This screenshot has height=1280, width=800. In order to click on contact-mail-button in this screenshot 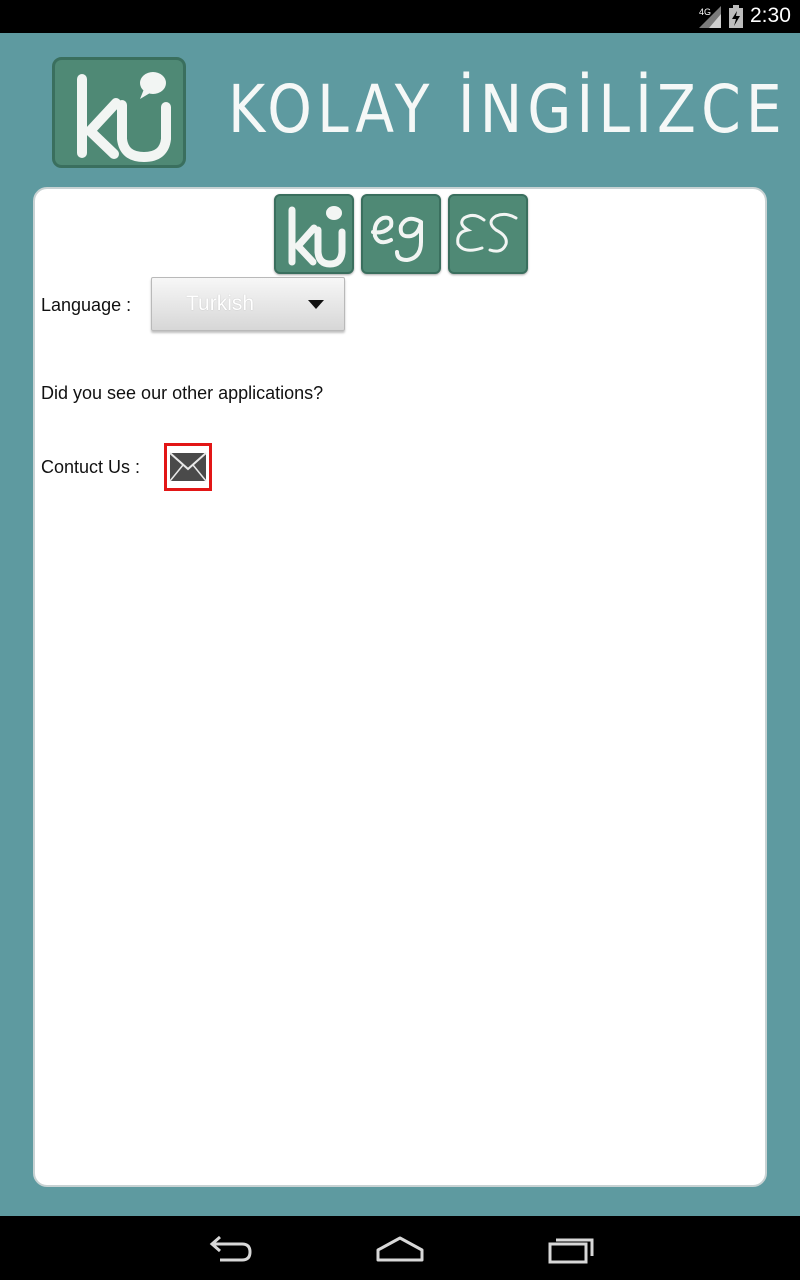, I will do `click(188, 467)`.